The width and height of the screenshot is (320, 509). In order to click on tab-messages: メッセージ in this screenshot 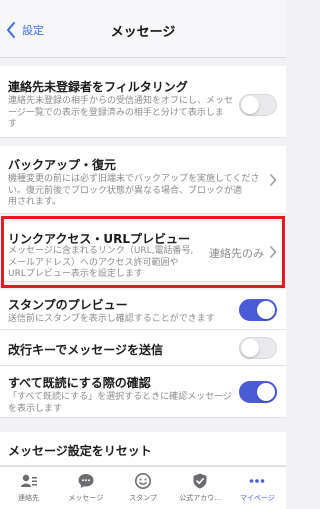, I will do `click(85, 488)`.